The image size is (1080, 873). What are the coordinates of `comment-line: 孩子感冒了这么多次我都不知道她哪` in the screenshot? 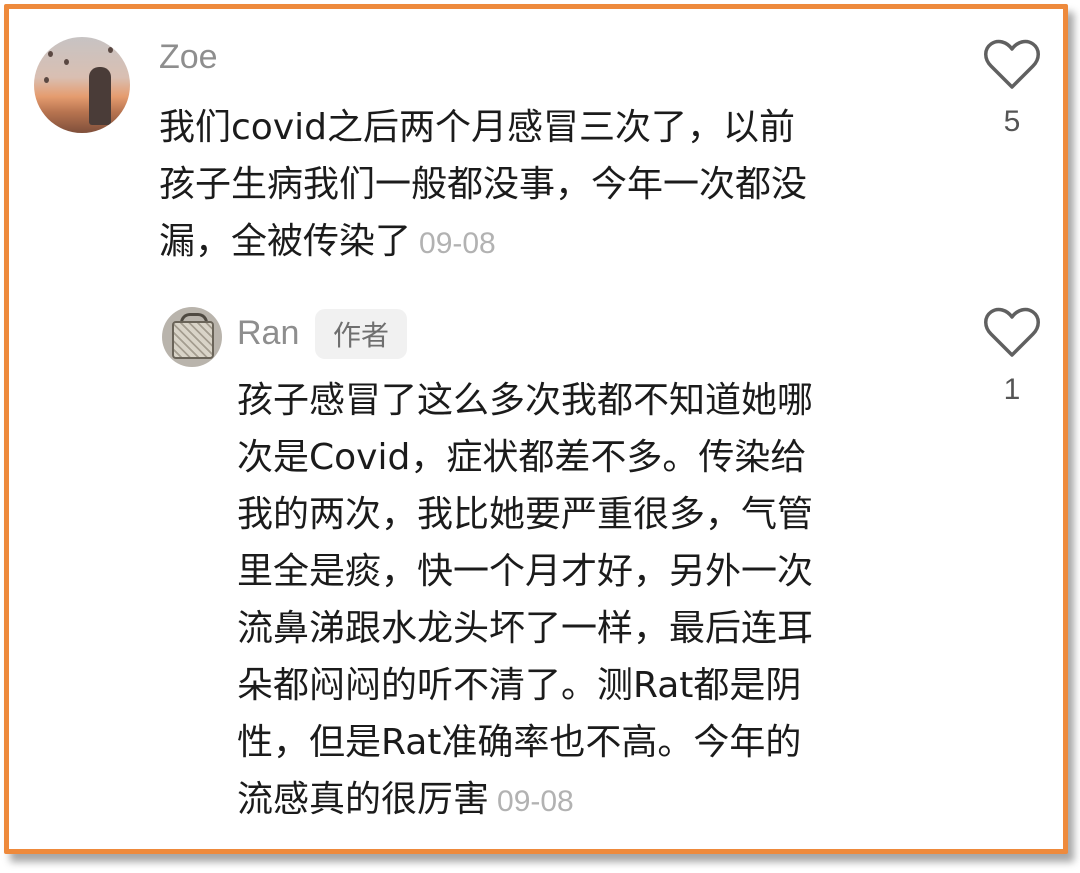 It's located at (525, 400).